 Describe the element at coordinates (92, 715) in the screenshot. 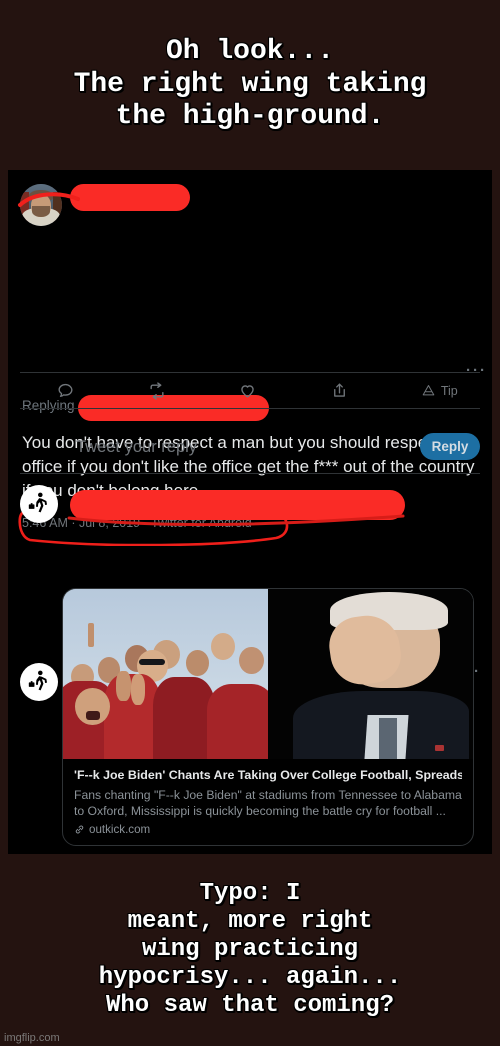

I see `open-mouth` at that location.